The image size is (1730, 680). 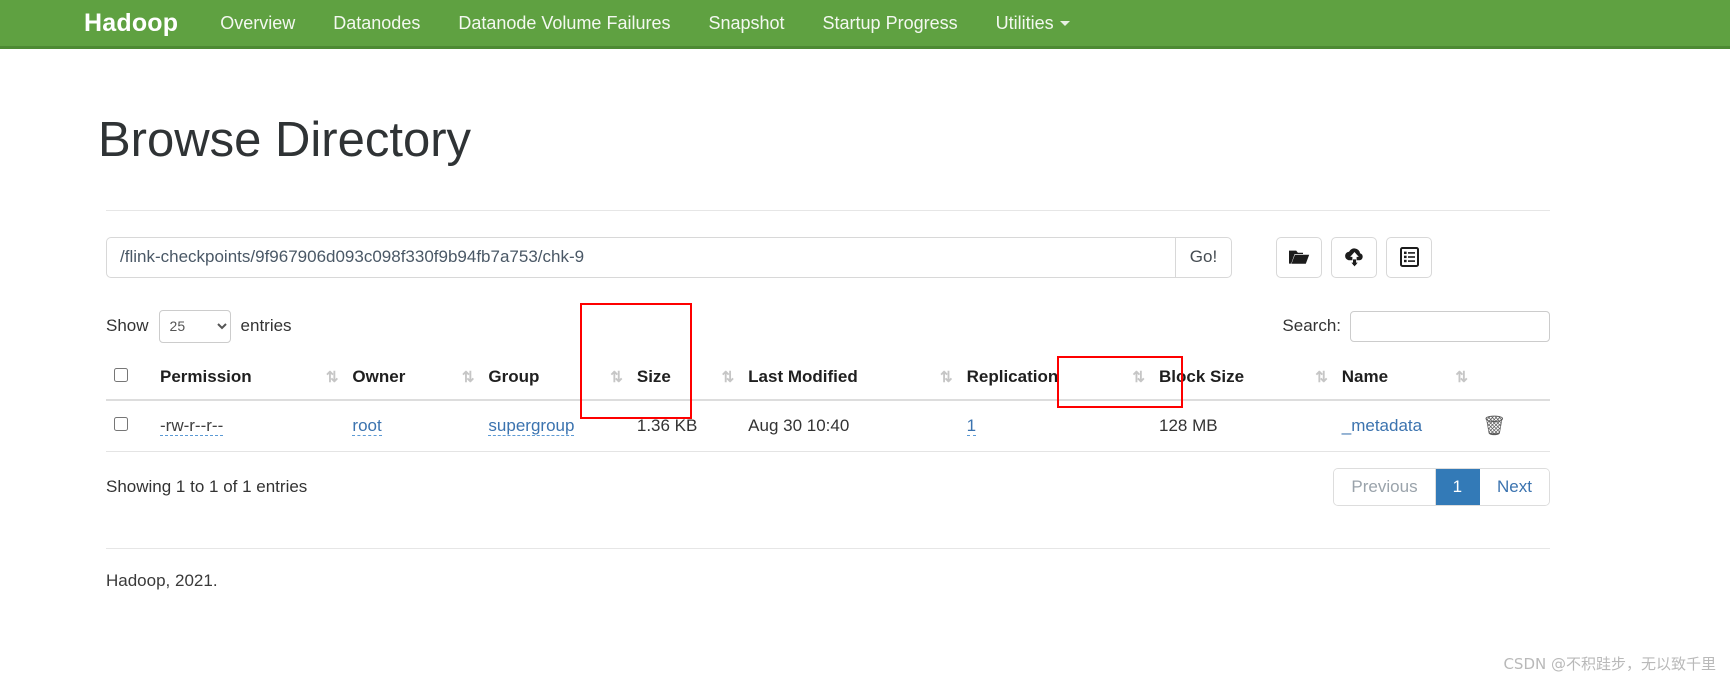 What do you see at coordinates (285, 140) in the screenshot?
I see `page-title: Browse Directory` at bounding box center [285, 140].